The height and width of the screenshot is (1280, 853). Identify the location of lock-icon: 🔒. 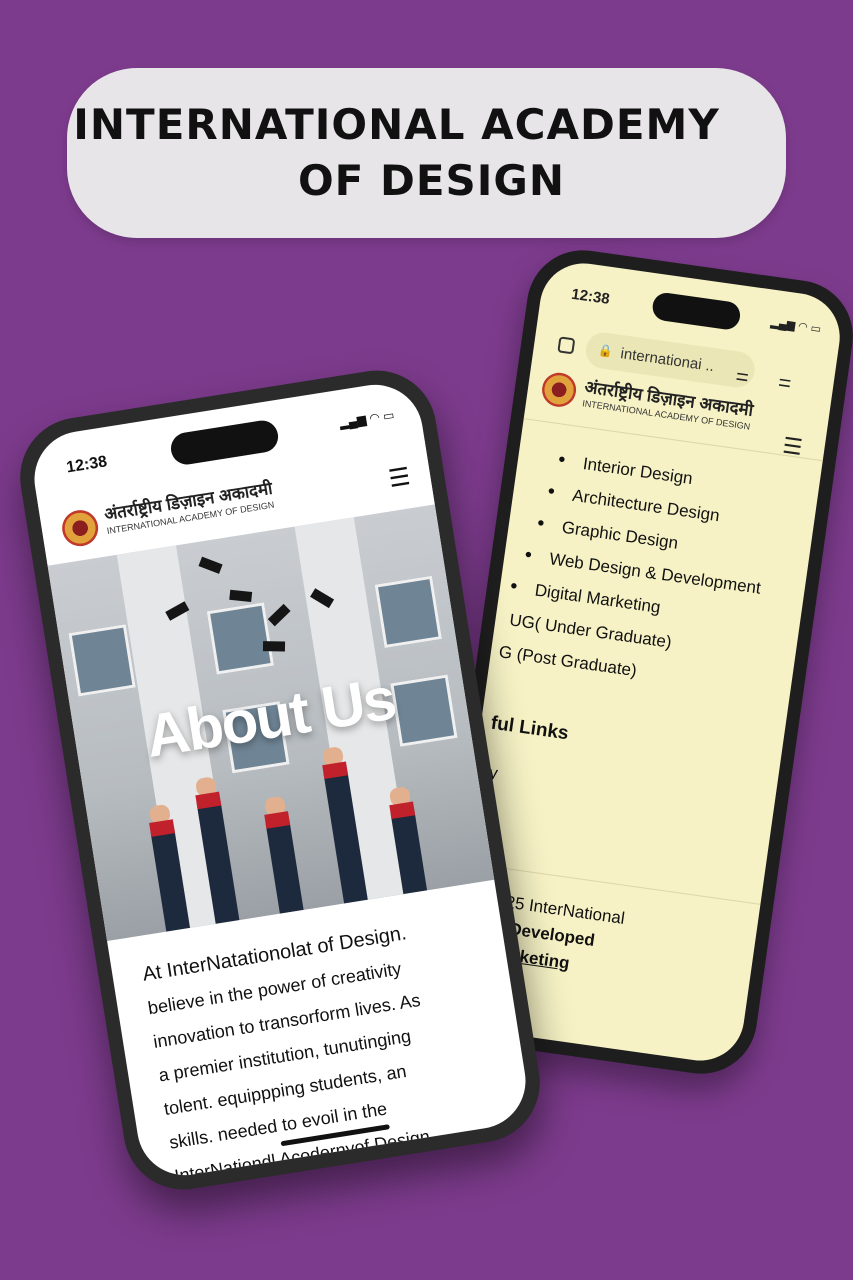
(605, 350).